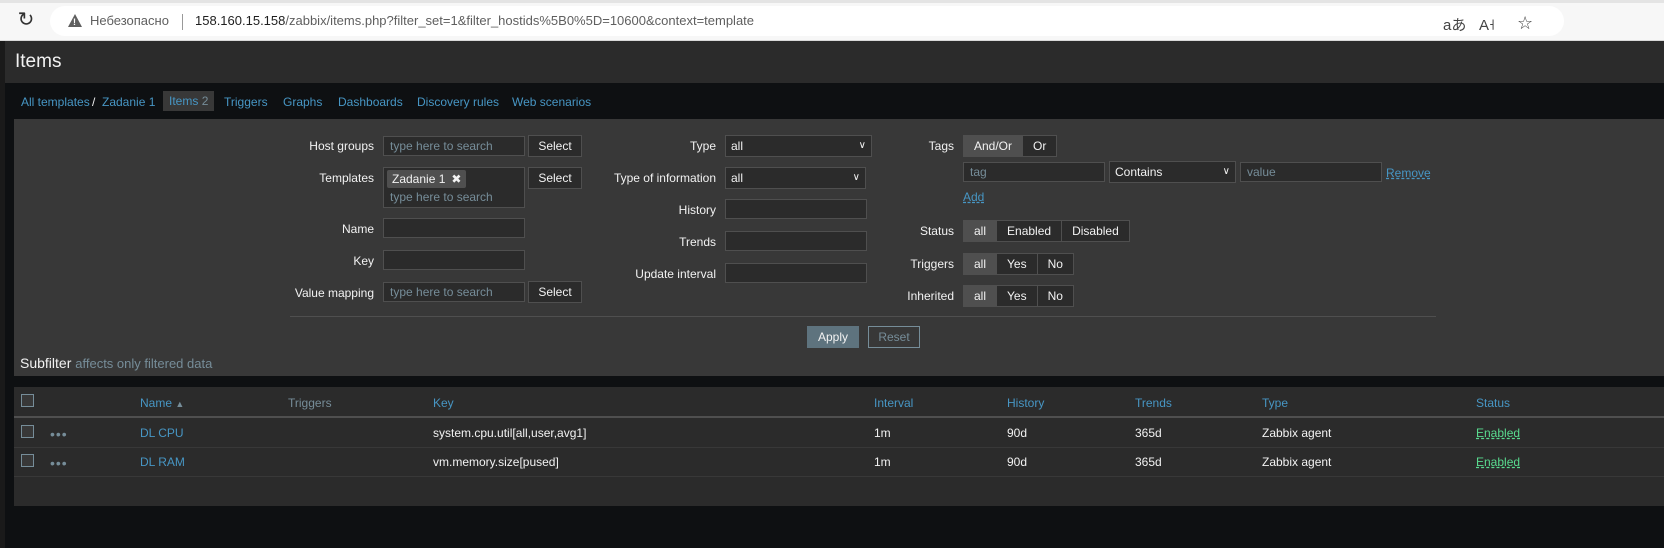 The width and height of the screenshot is (1664, 548). I want to click on favorite-star-icon: ☆, so click(1525, 23).